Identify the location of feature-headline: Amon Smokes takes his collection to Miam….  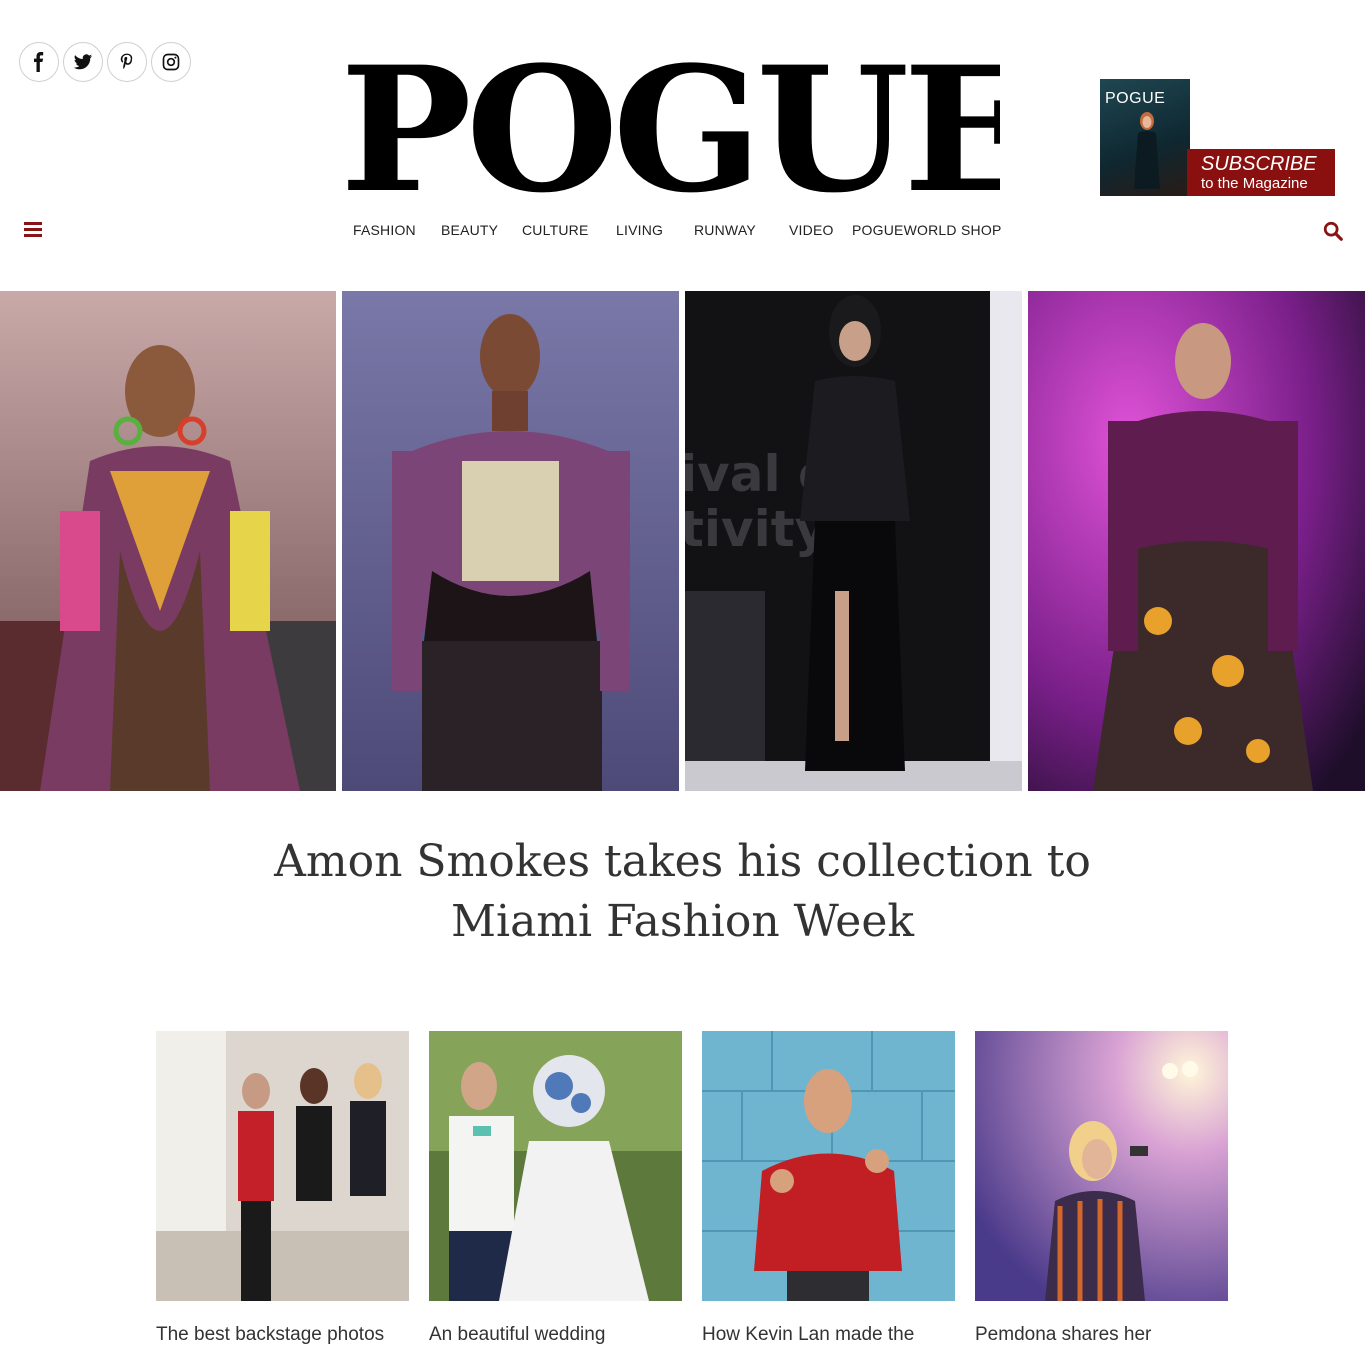
(682, 892).